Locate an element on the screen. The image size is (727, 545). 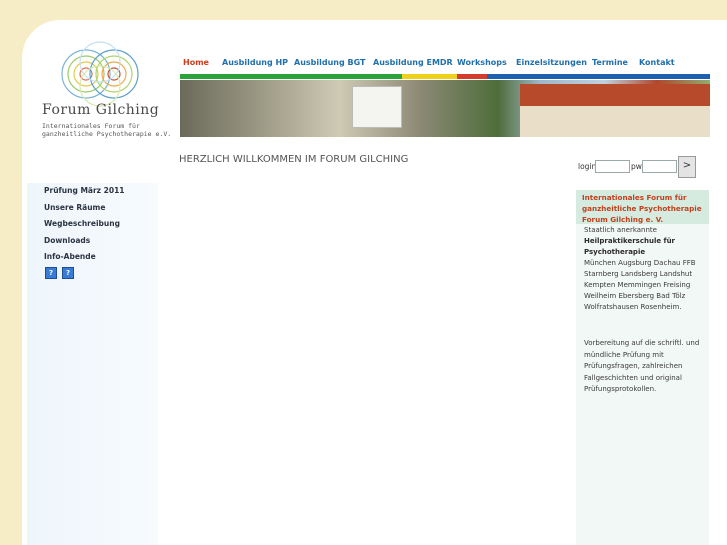
page-title: HERZLICH WILLKOMMEN IM FORUM GILCHING is located at coordinates (294, 159).